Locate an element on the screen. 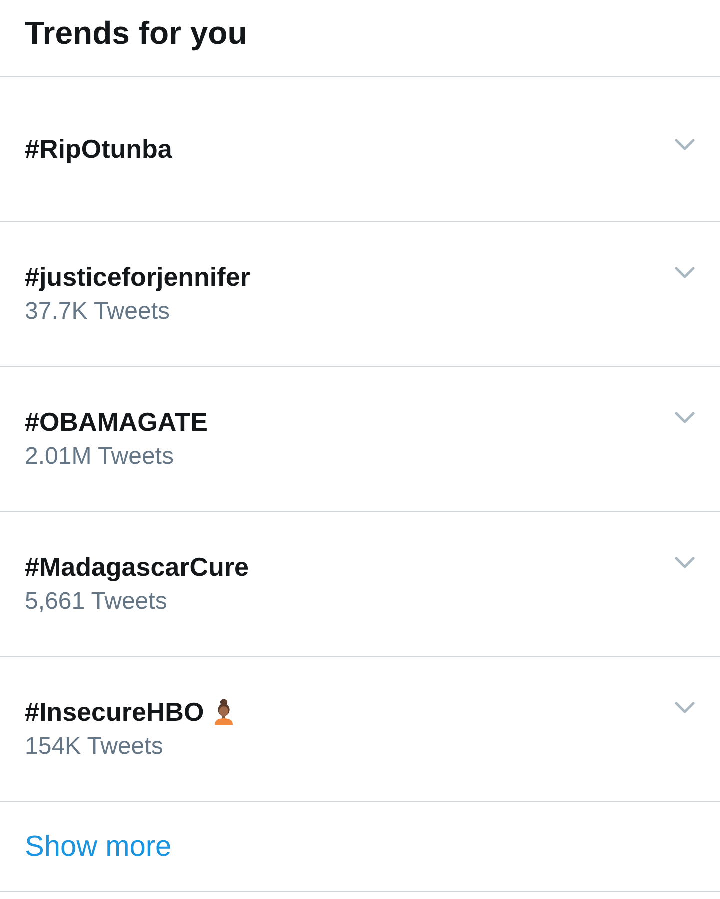 The image size is (720, 899). trend-name: #justiceforjennifer is located at coordinates (137, 277).